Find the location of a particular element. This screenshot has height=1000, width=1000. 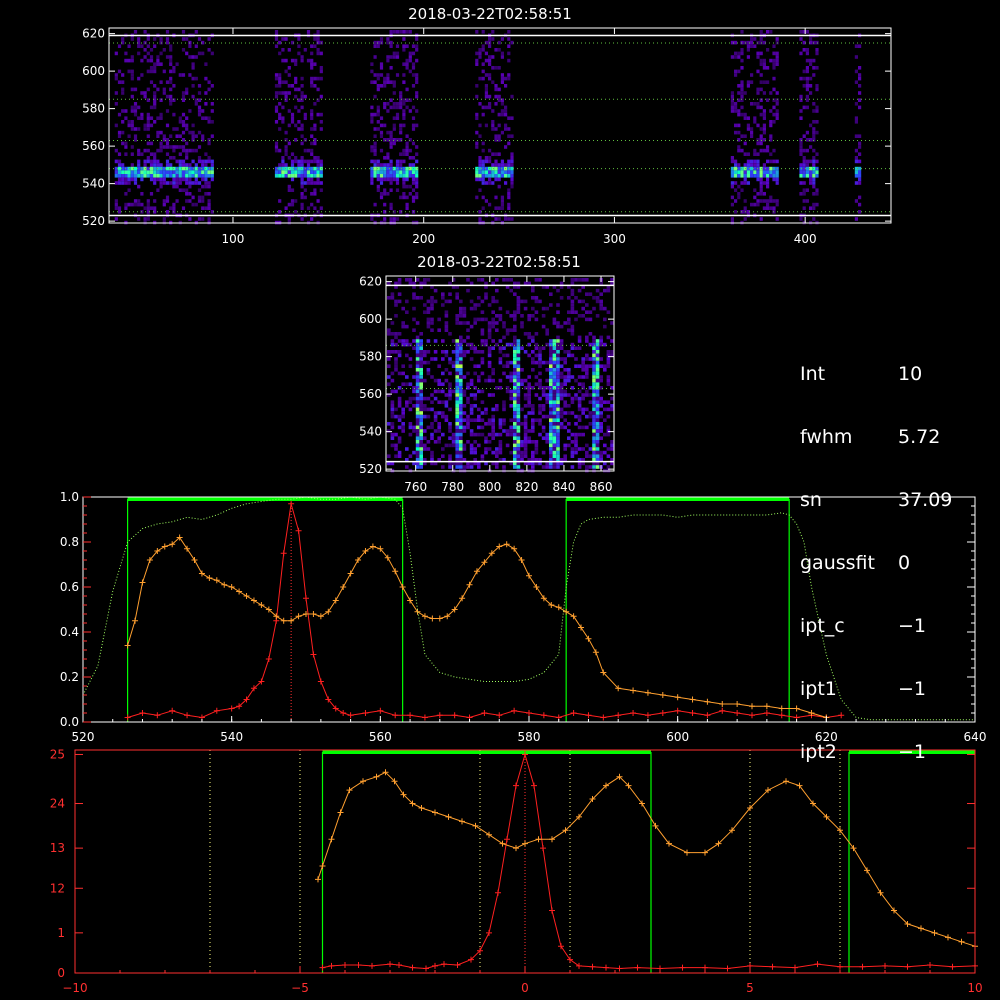

x-tick-label: 540 is located at coordinates (231, 737).